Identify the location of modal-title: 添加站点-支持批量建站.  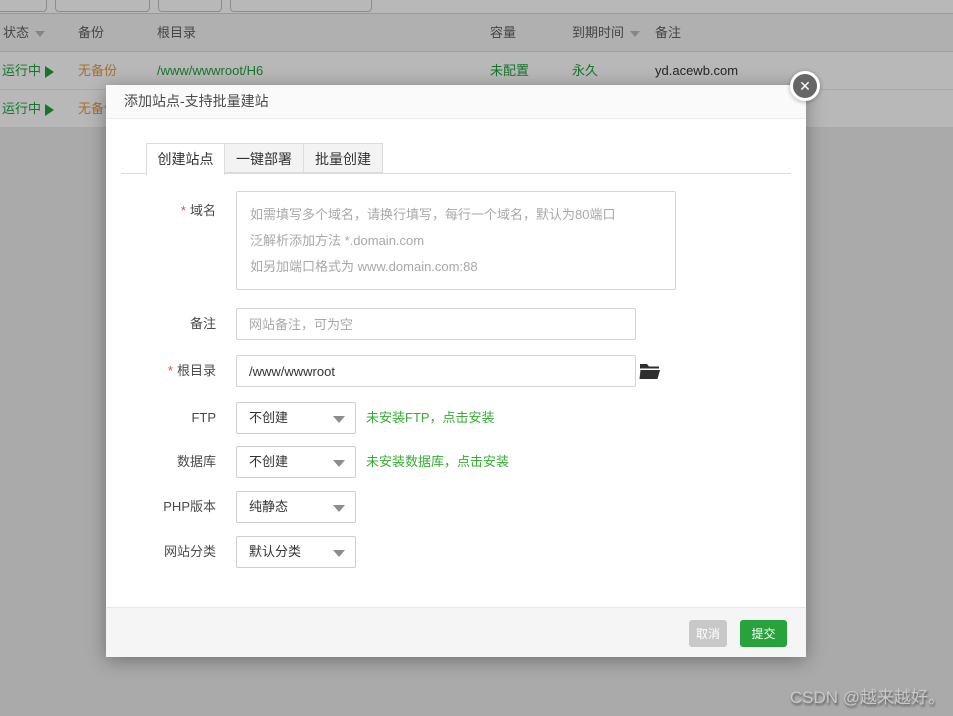
(456, 102).